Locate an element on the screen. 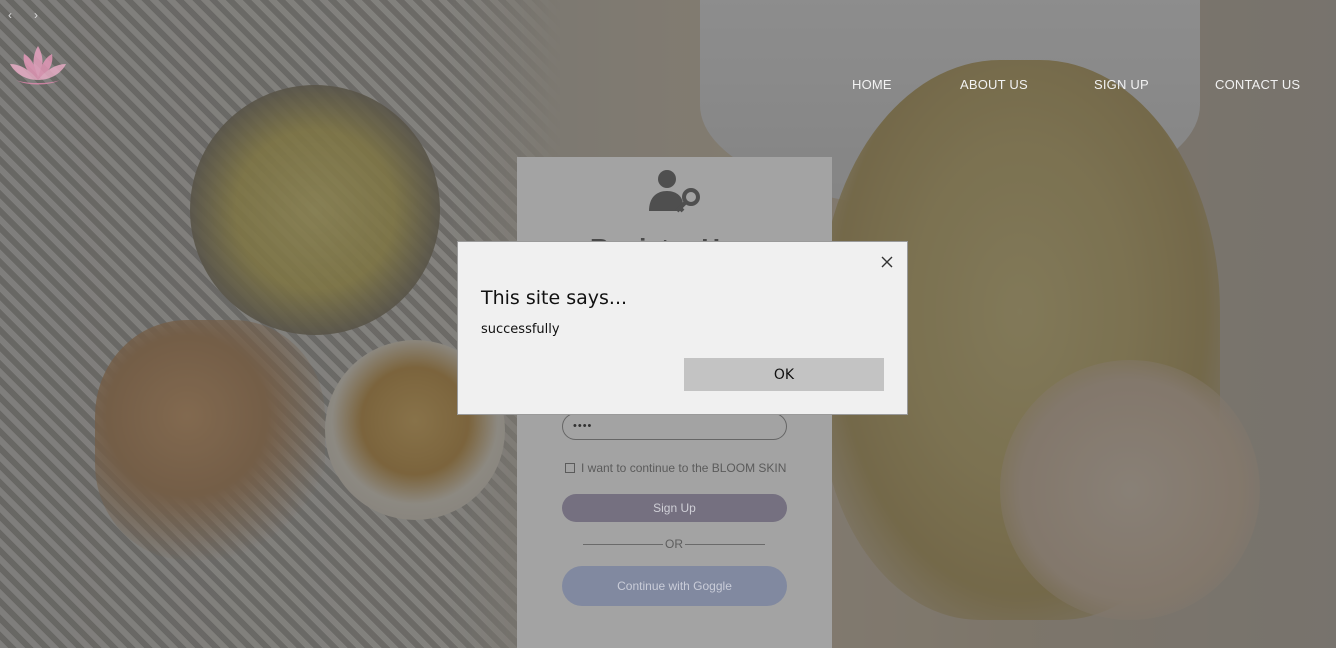 This screenshot has height=648, width=1336. password-field: •••• is located at coordinates (674, 426).